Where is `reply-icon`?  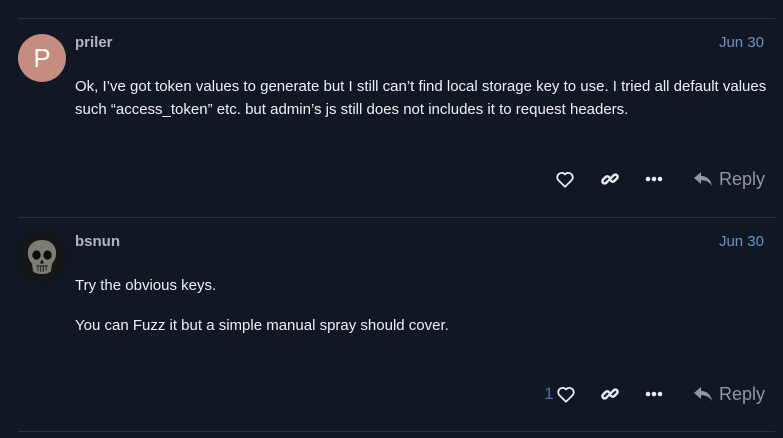 reply-icon is located at coordinates (702, 394).